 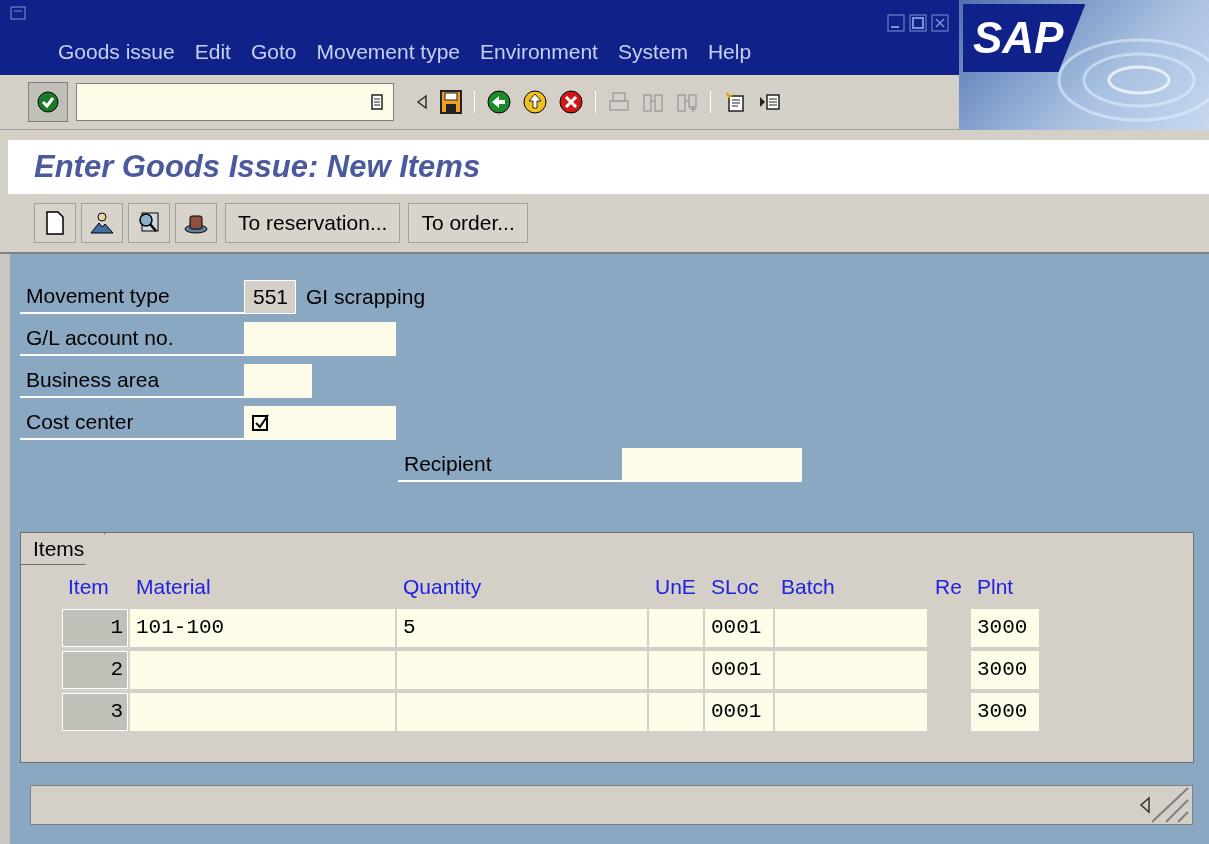 I want to click on command-field, so click(x=235, y=102).